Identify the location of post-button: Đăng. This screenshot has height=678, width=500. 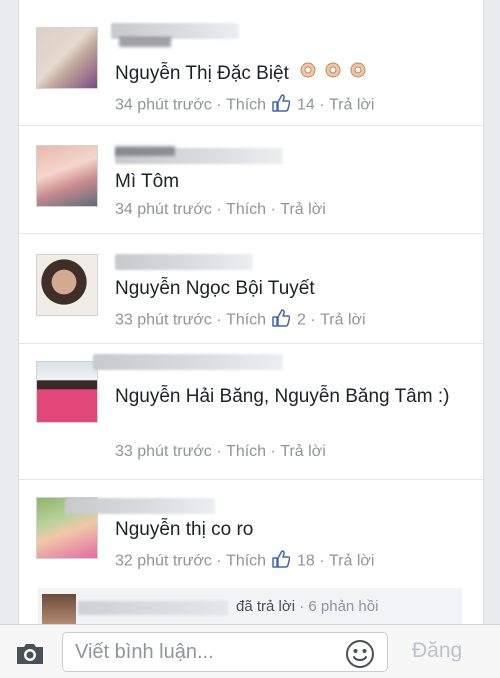
(437, 651).